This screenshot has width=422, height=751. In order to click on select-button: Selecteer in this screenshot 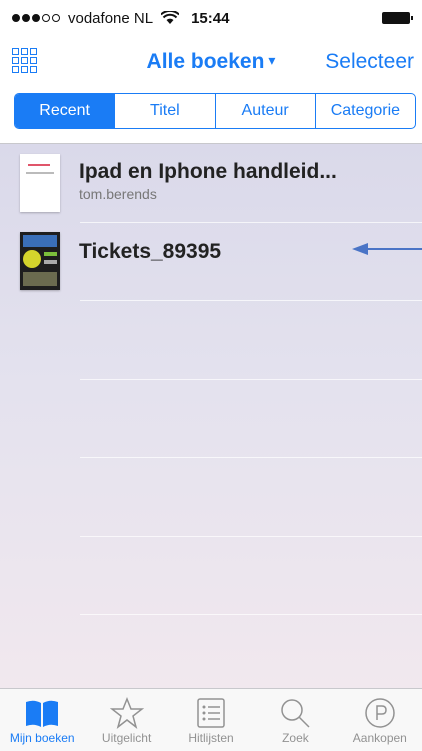, I will do `click(369, 62)`.